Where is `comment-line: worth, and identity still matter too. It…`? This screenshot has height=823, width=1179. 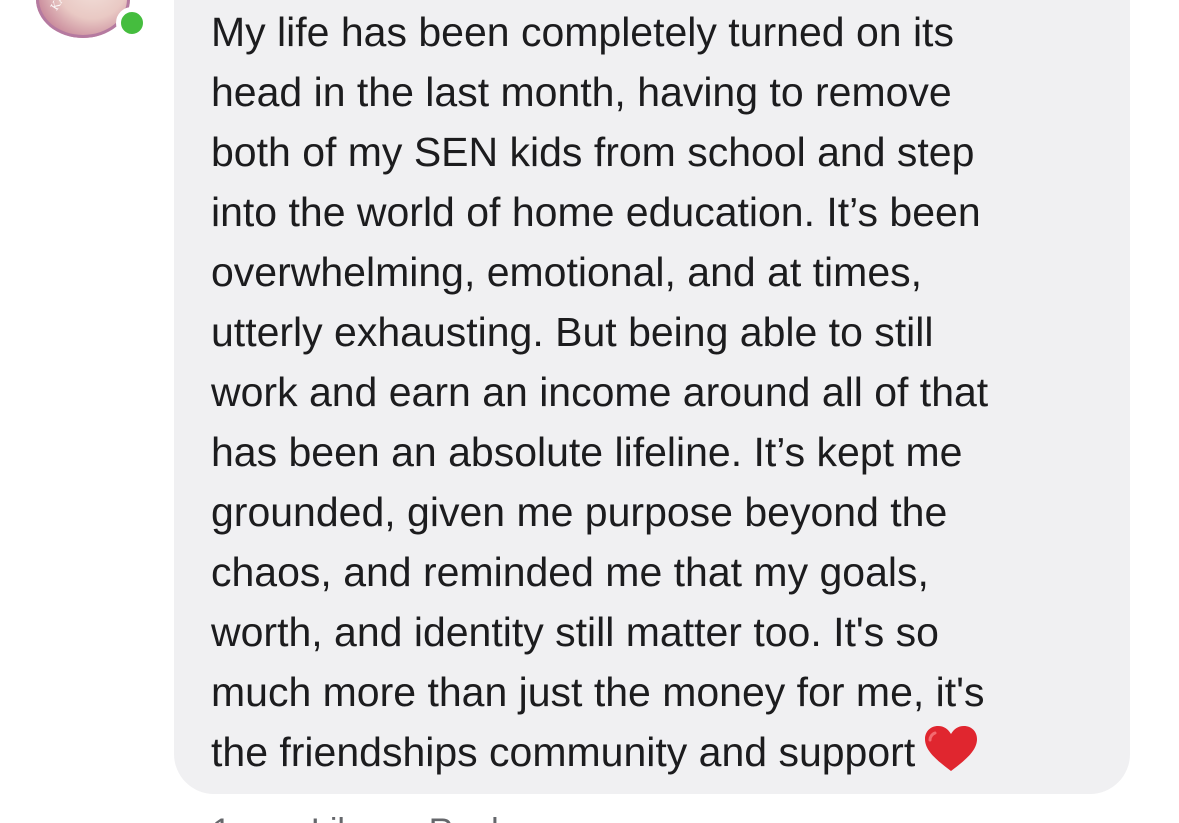
comment-line: worth, and identity still matter too. It… is located at coordinates (575, 632).